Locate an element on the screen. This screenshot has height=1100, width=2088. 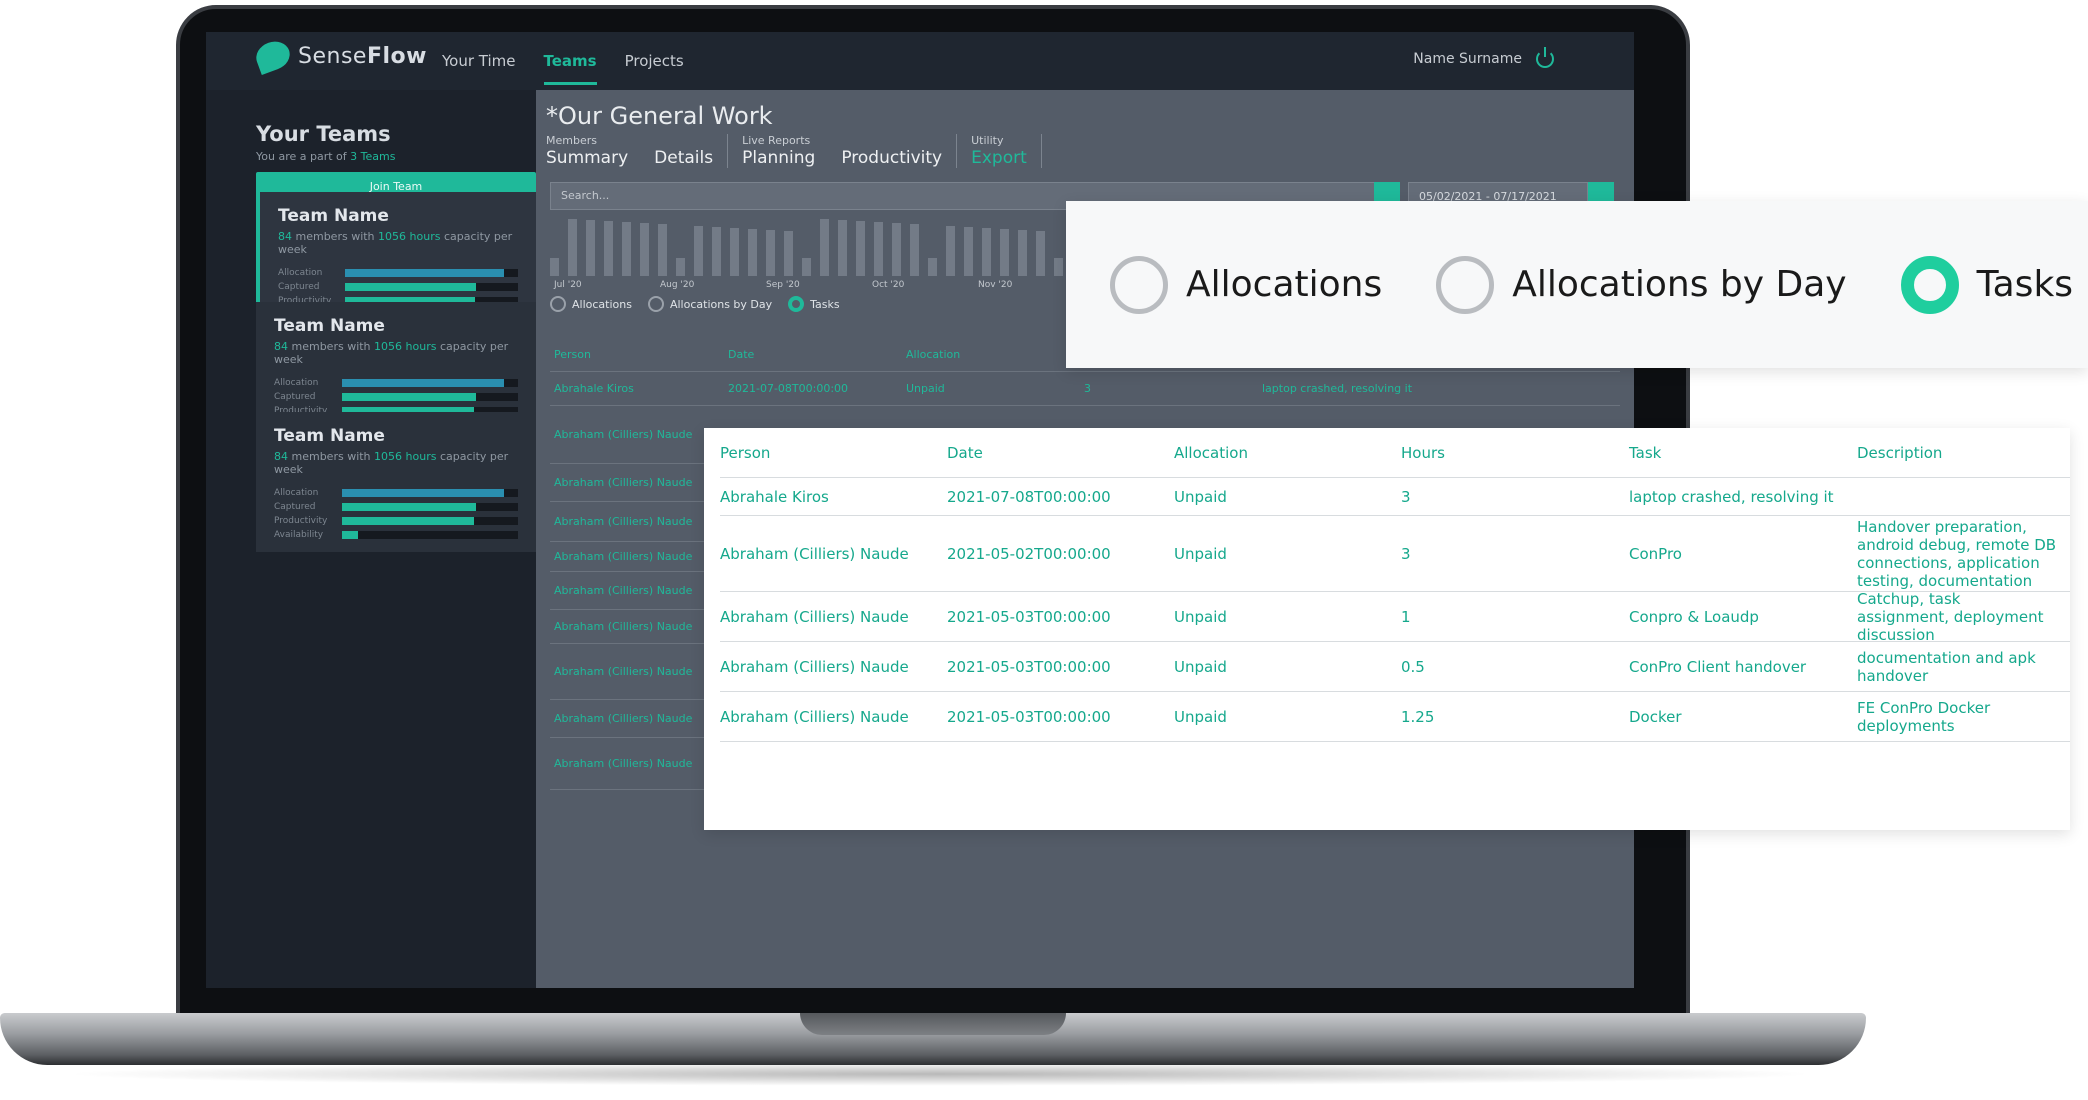
tabgroup-caption: Members is located at coordinates (571, 140).